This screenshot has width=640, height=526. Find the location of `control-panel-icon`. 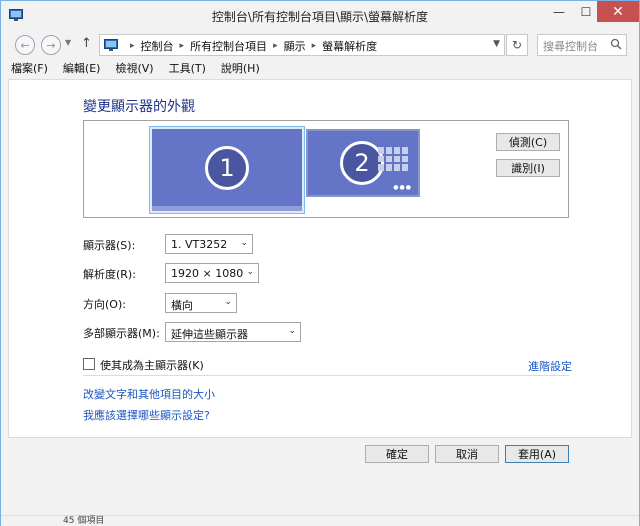

control-panel-icon is located at coordinates (111, 45).